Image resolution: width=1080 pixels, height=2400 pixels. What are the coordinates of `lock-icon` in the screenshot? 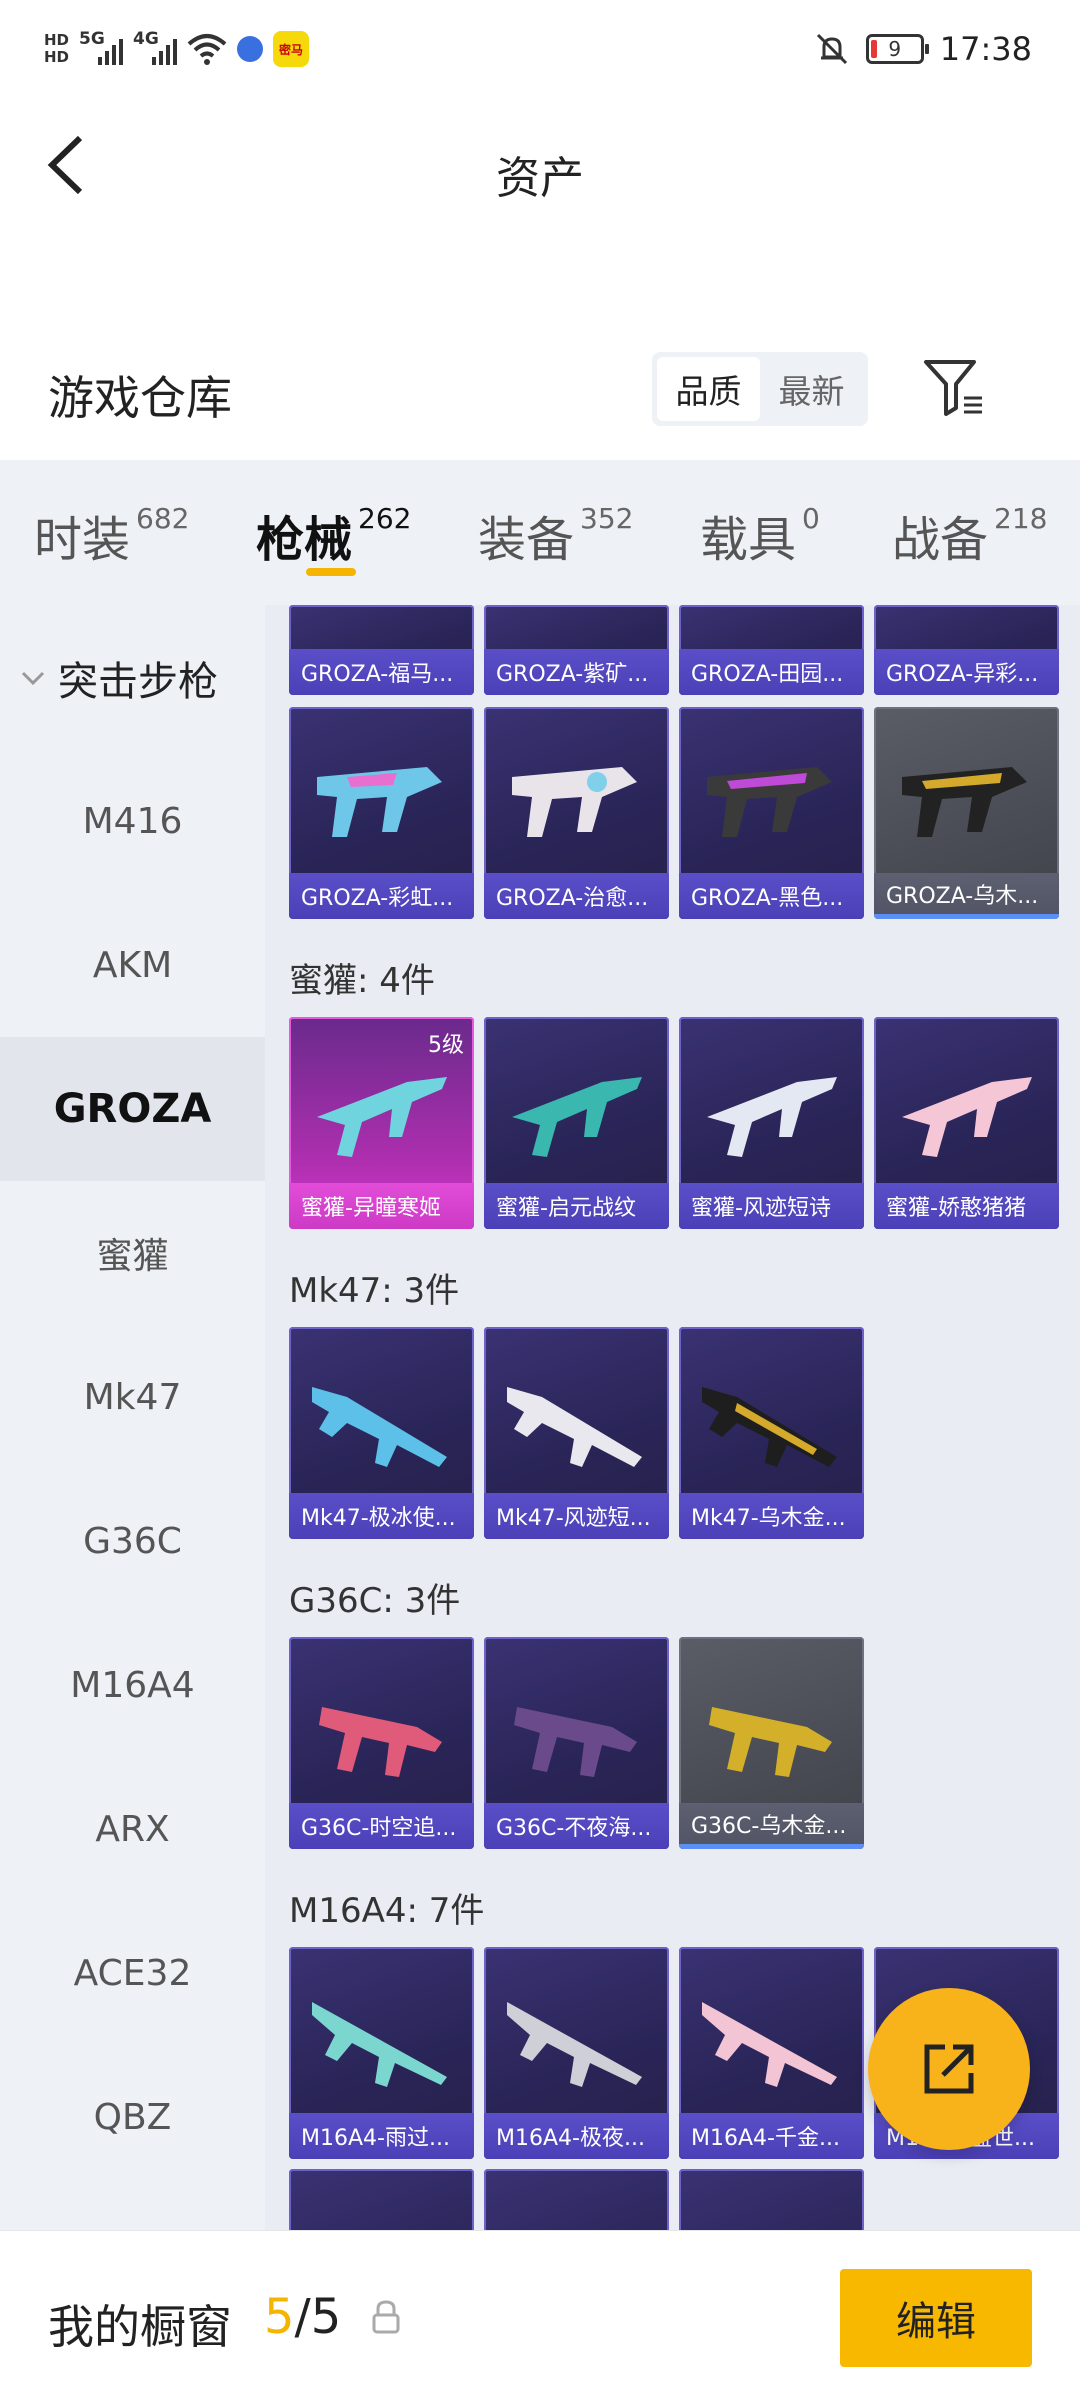 It's located at (386, 2317).